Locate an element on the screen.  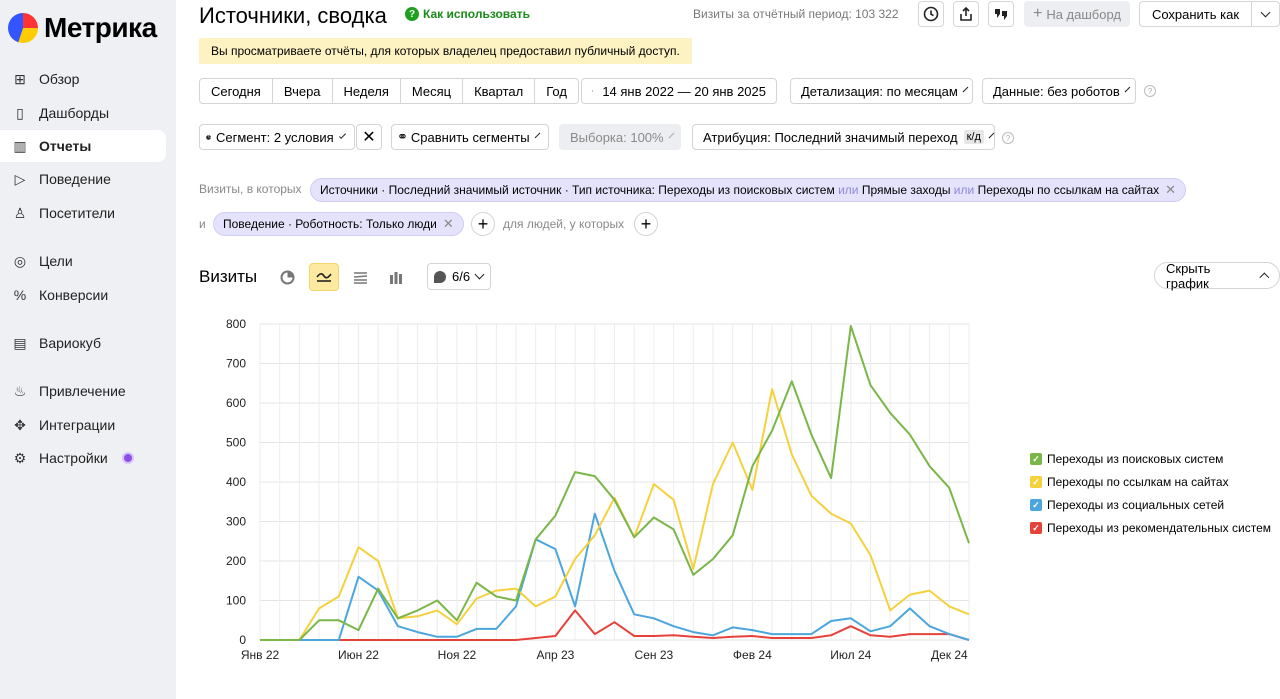
sidebar-item-behavior: ▷ Поведение is located at coordinates (83, 179).